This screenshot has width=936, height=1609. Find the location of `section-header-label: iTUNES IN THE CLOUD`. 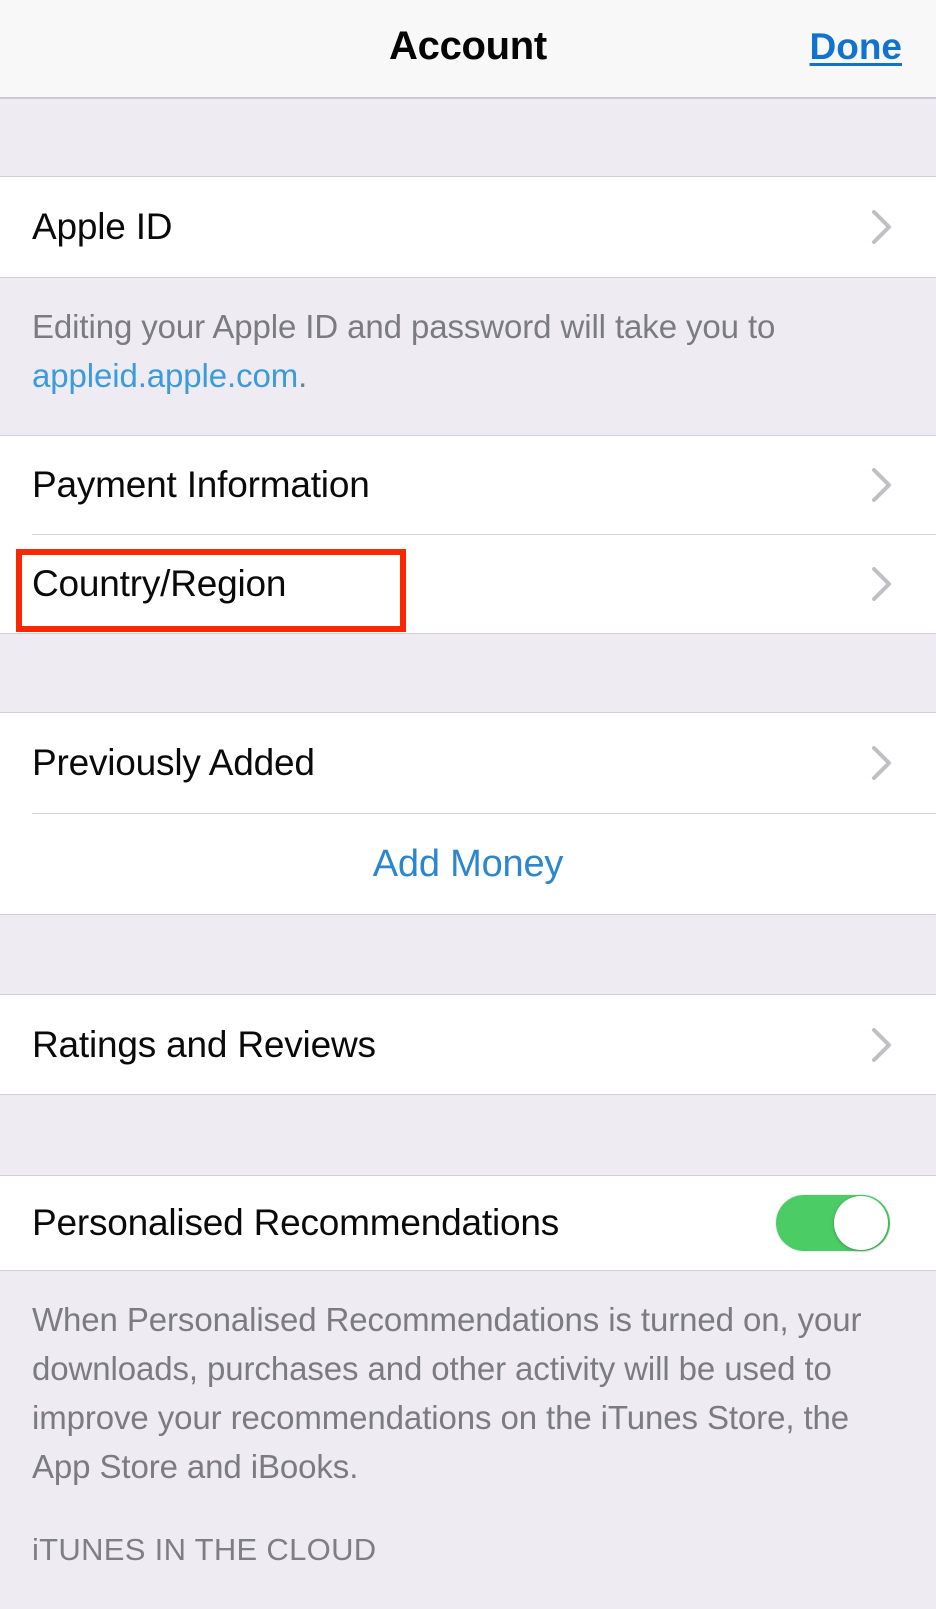

section-header-label: iTUNES IN THE CLOUD is located at coordinates (204, 1549).